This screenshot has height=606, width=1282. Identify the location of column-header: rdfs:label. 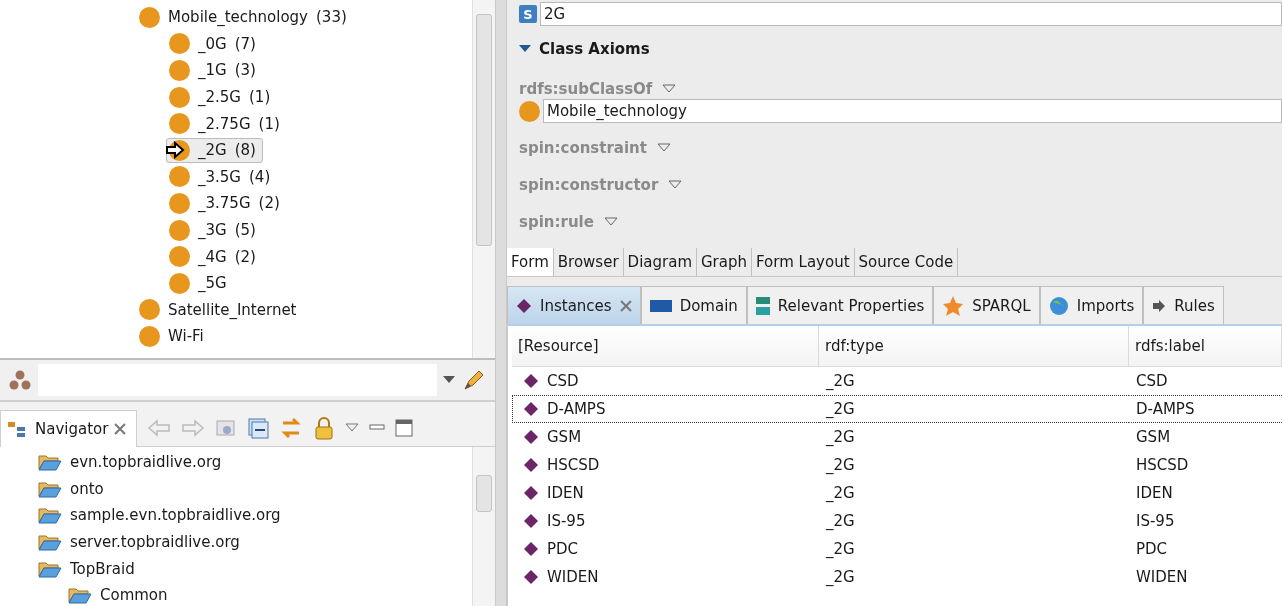
(1205, 346).